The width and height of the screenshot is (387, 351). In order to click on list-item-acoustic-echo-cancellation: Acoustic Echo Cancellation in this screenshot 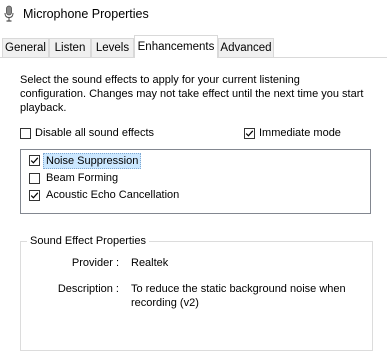, I will do `click(112, 195)`.